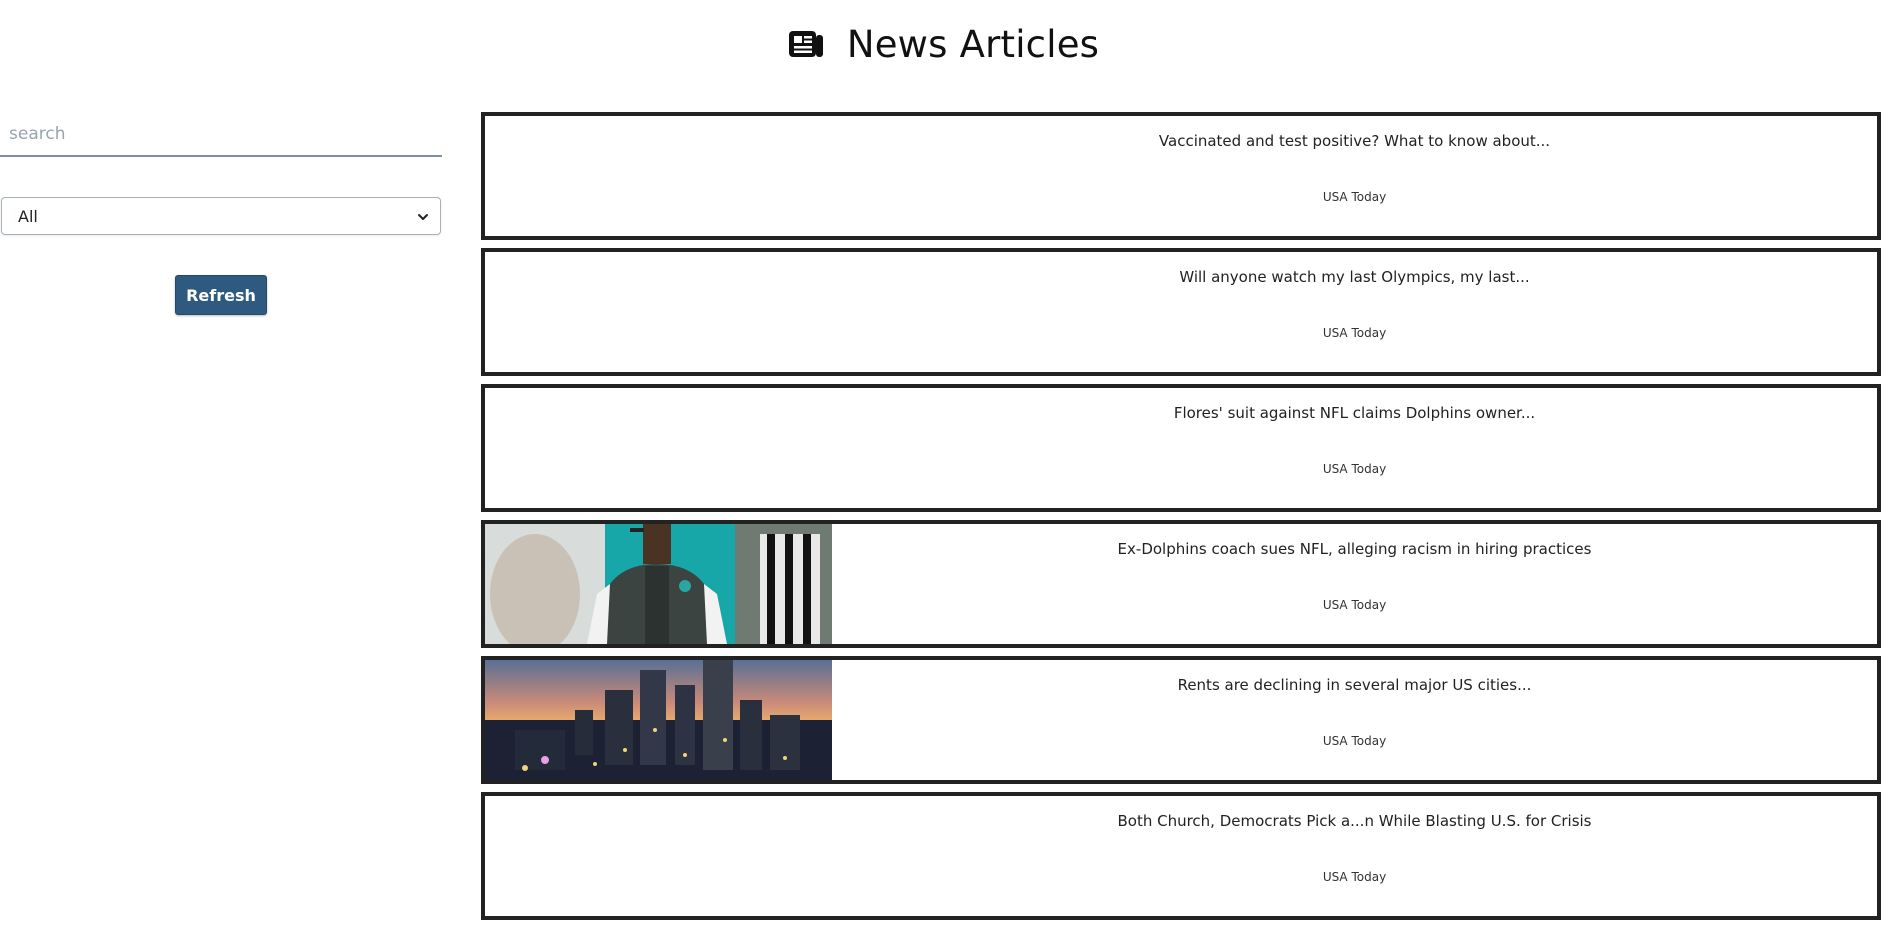 The image size is (1888, 928). I want to click on header-inner: News Articles, so click(944, 44).